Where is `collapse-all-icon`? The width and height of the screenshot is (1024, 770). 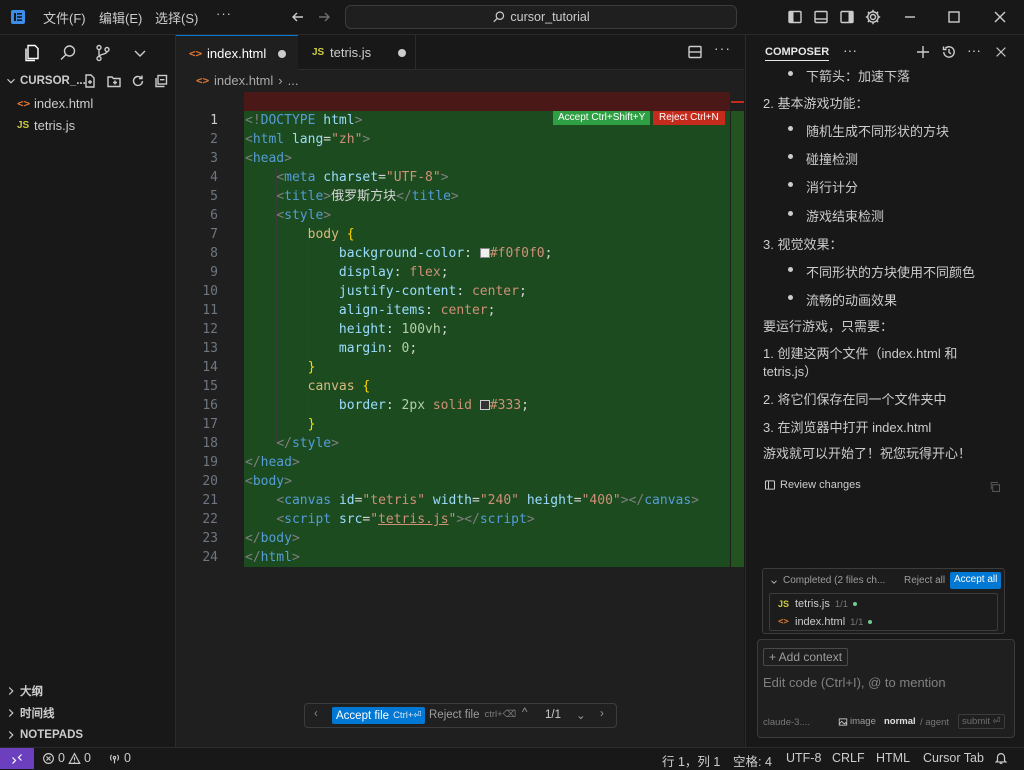 collapse-all-icon is located at coordinates (161, 81).